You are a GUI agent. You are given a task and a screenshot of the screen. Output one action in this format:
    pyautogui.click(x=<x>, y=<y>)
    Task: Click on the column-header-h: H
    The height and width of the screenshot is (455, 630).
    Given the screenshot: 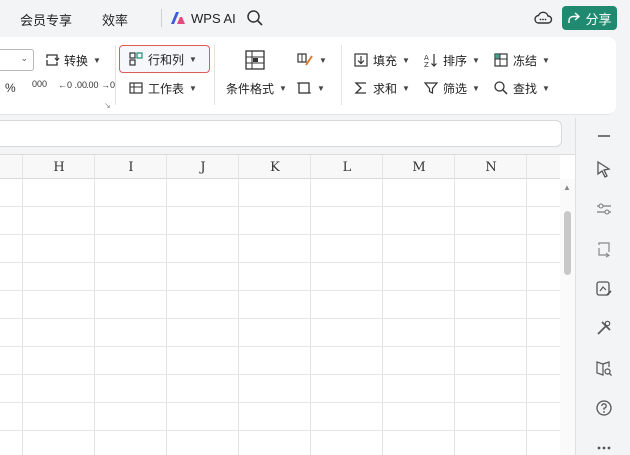 What is the action you would take?
    pyautogui.click(x=59, y=167)
    